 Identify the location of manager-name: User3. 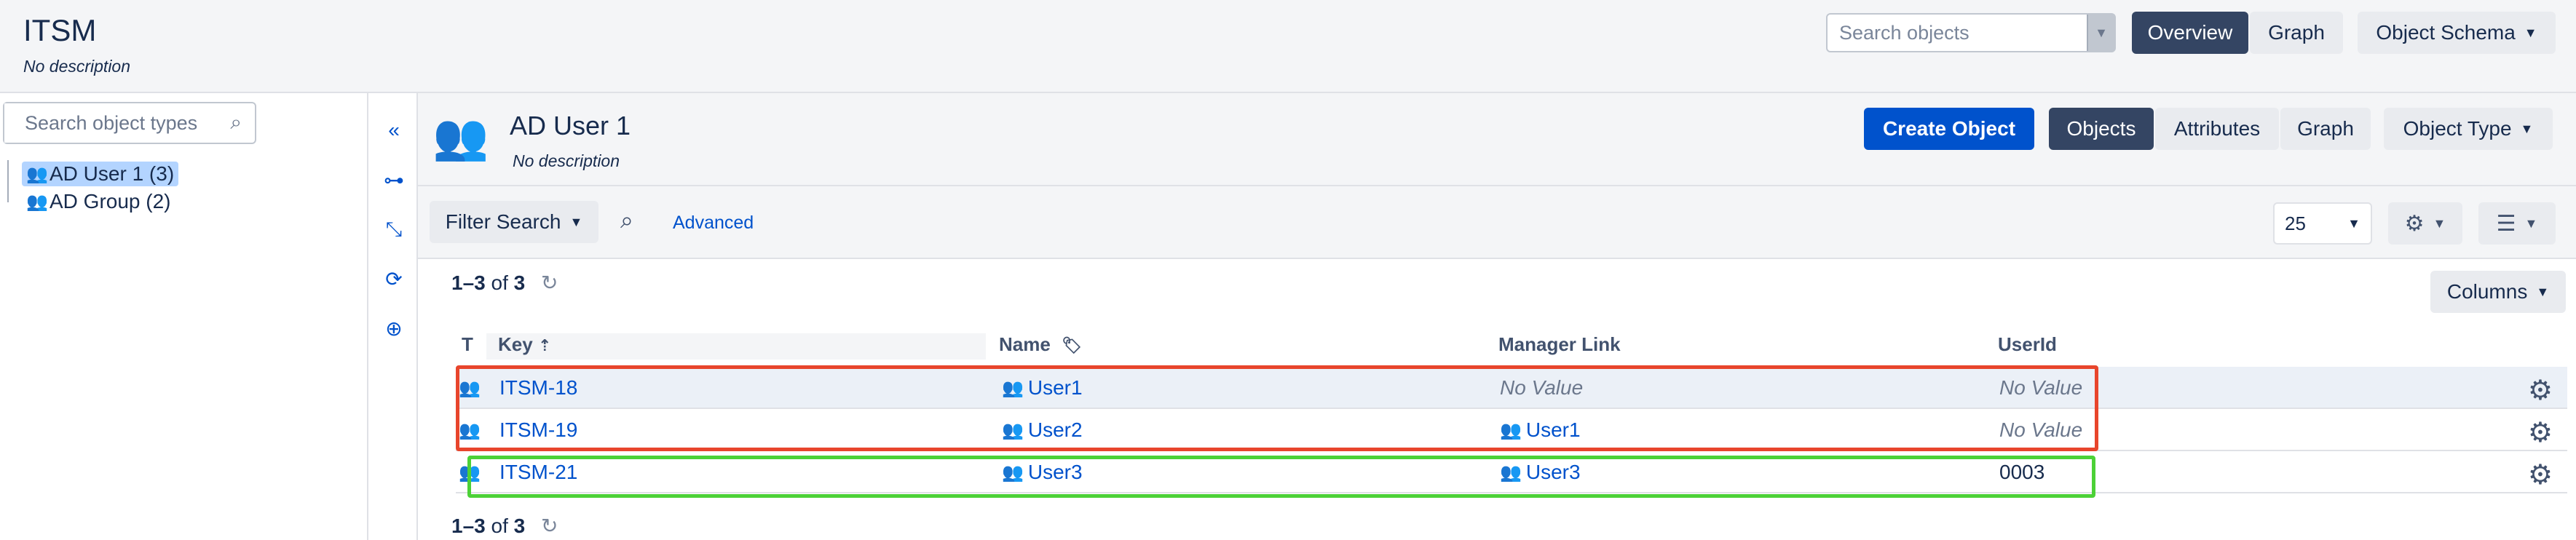
(1553, 472).